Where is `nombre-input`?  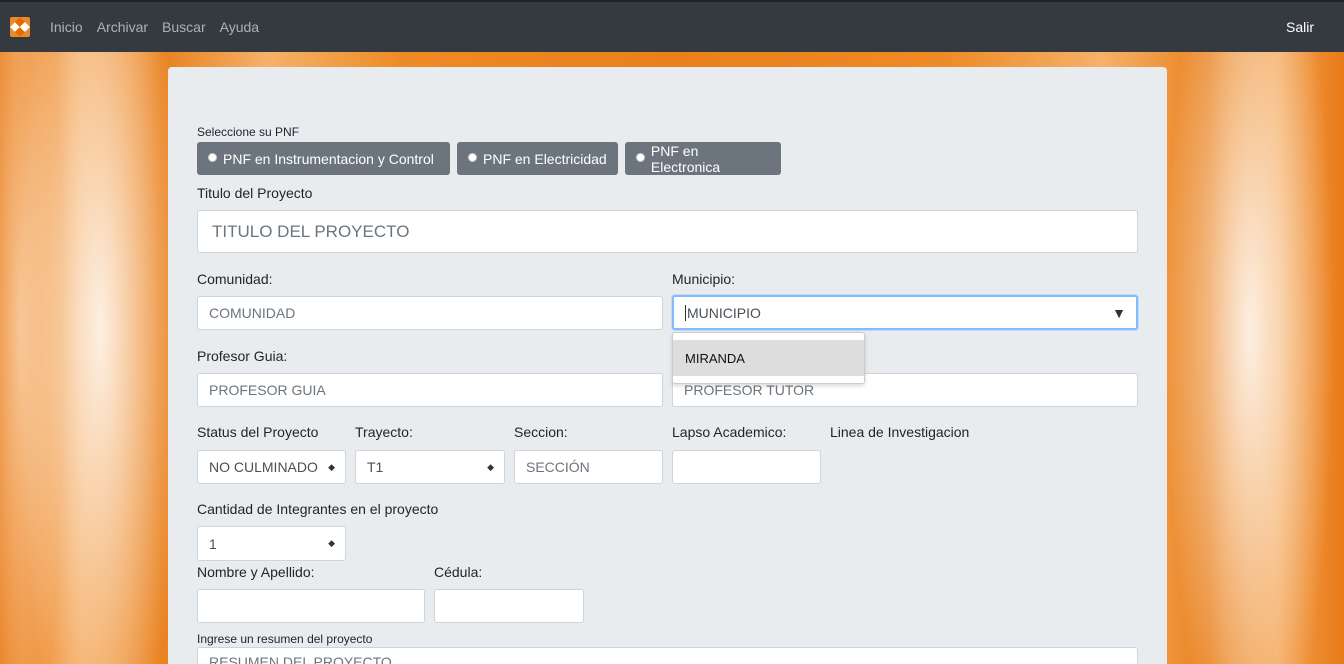
nombre-input is located at coordinates (311, 606).